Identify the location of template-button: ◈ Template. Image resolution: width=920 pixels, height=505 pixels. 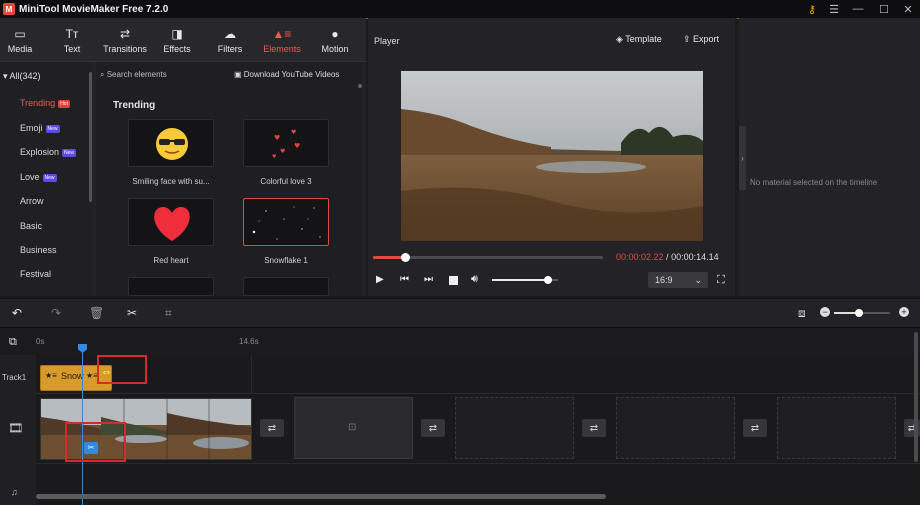
(639, 39).